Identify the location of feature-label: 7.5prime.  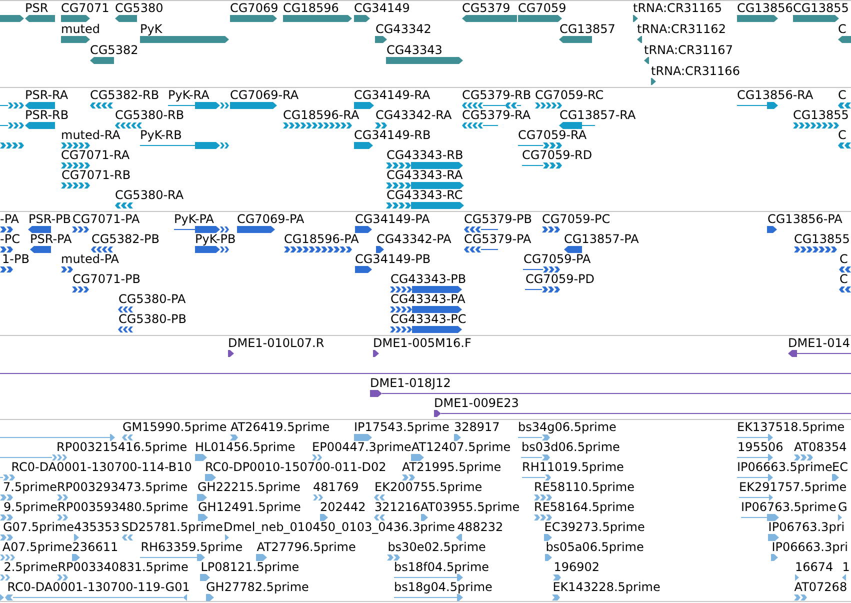
(30, 487).